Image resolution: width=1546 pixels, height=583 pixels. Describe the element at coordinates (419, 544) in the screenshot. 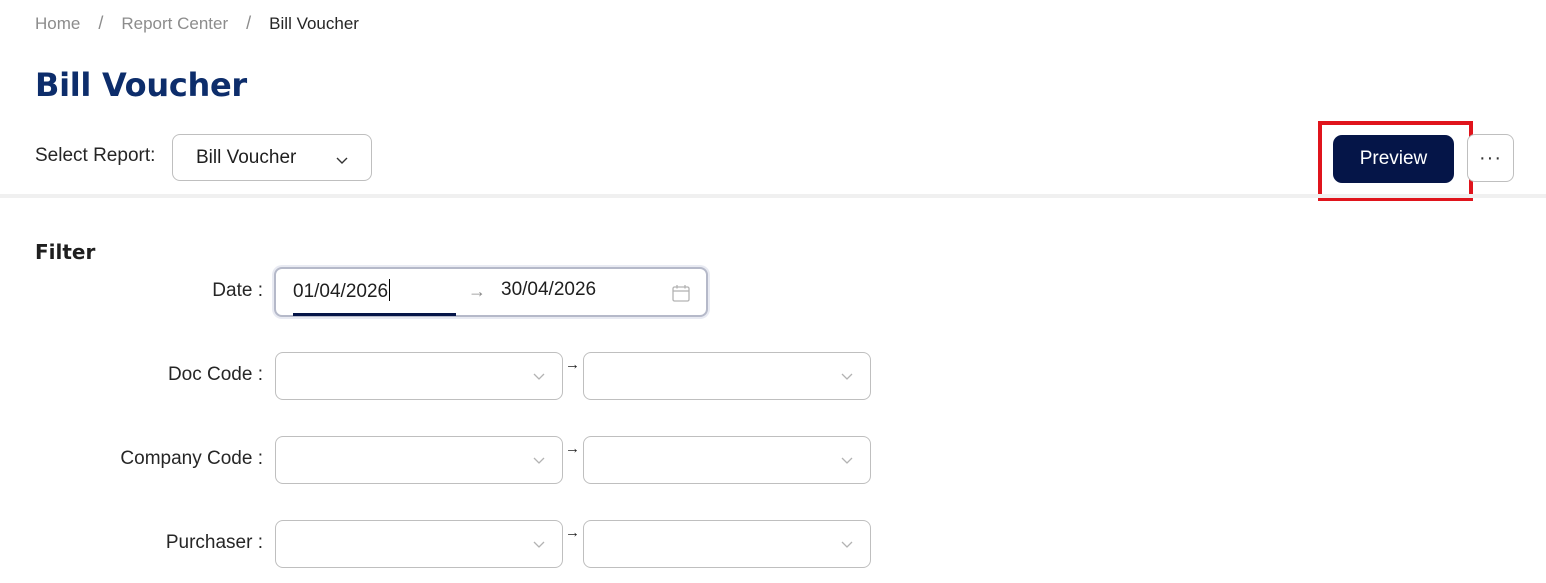

I see `purchaser-from-select` at that location.